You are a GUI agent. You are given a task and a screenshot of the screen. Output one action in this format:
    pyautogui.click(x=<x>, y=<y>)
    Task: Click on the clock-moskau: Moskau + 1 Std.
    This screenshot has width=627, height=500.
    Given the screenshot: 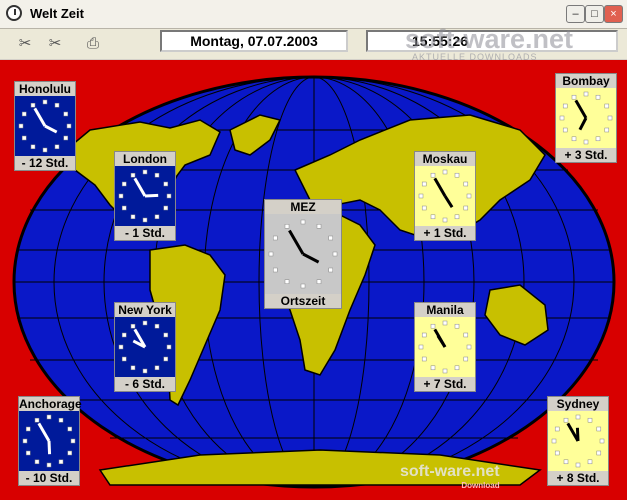 What is the action you would take?
    pyautogui.click(x=445, y=196)
    